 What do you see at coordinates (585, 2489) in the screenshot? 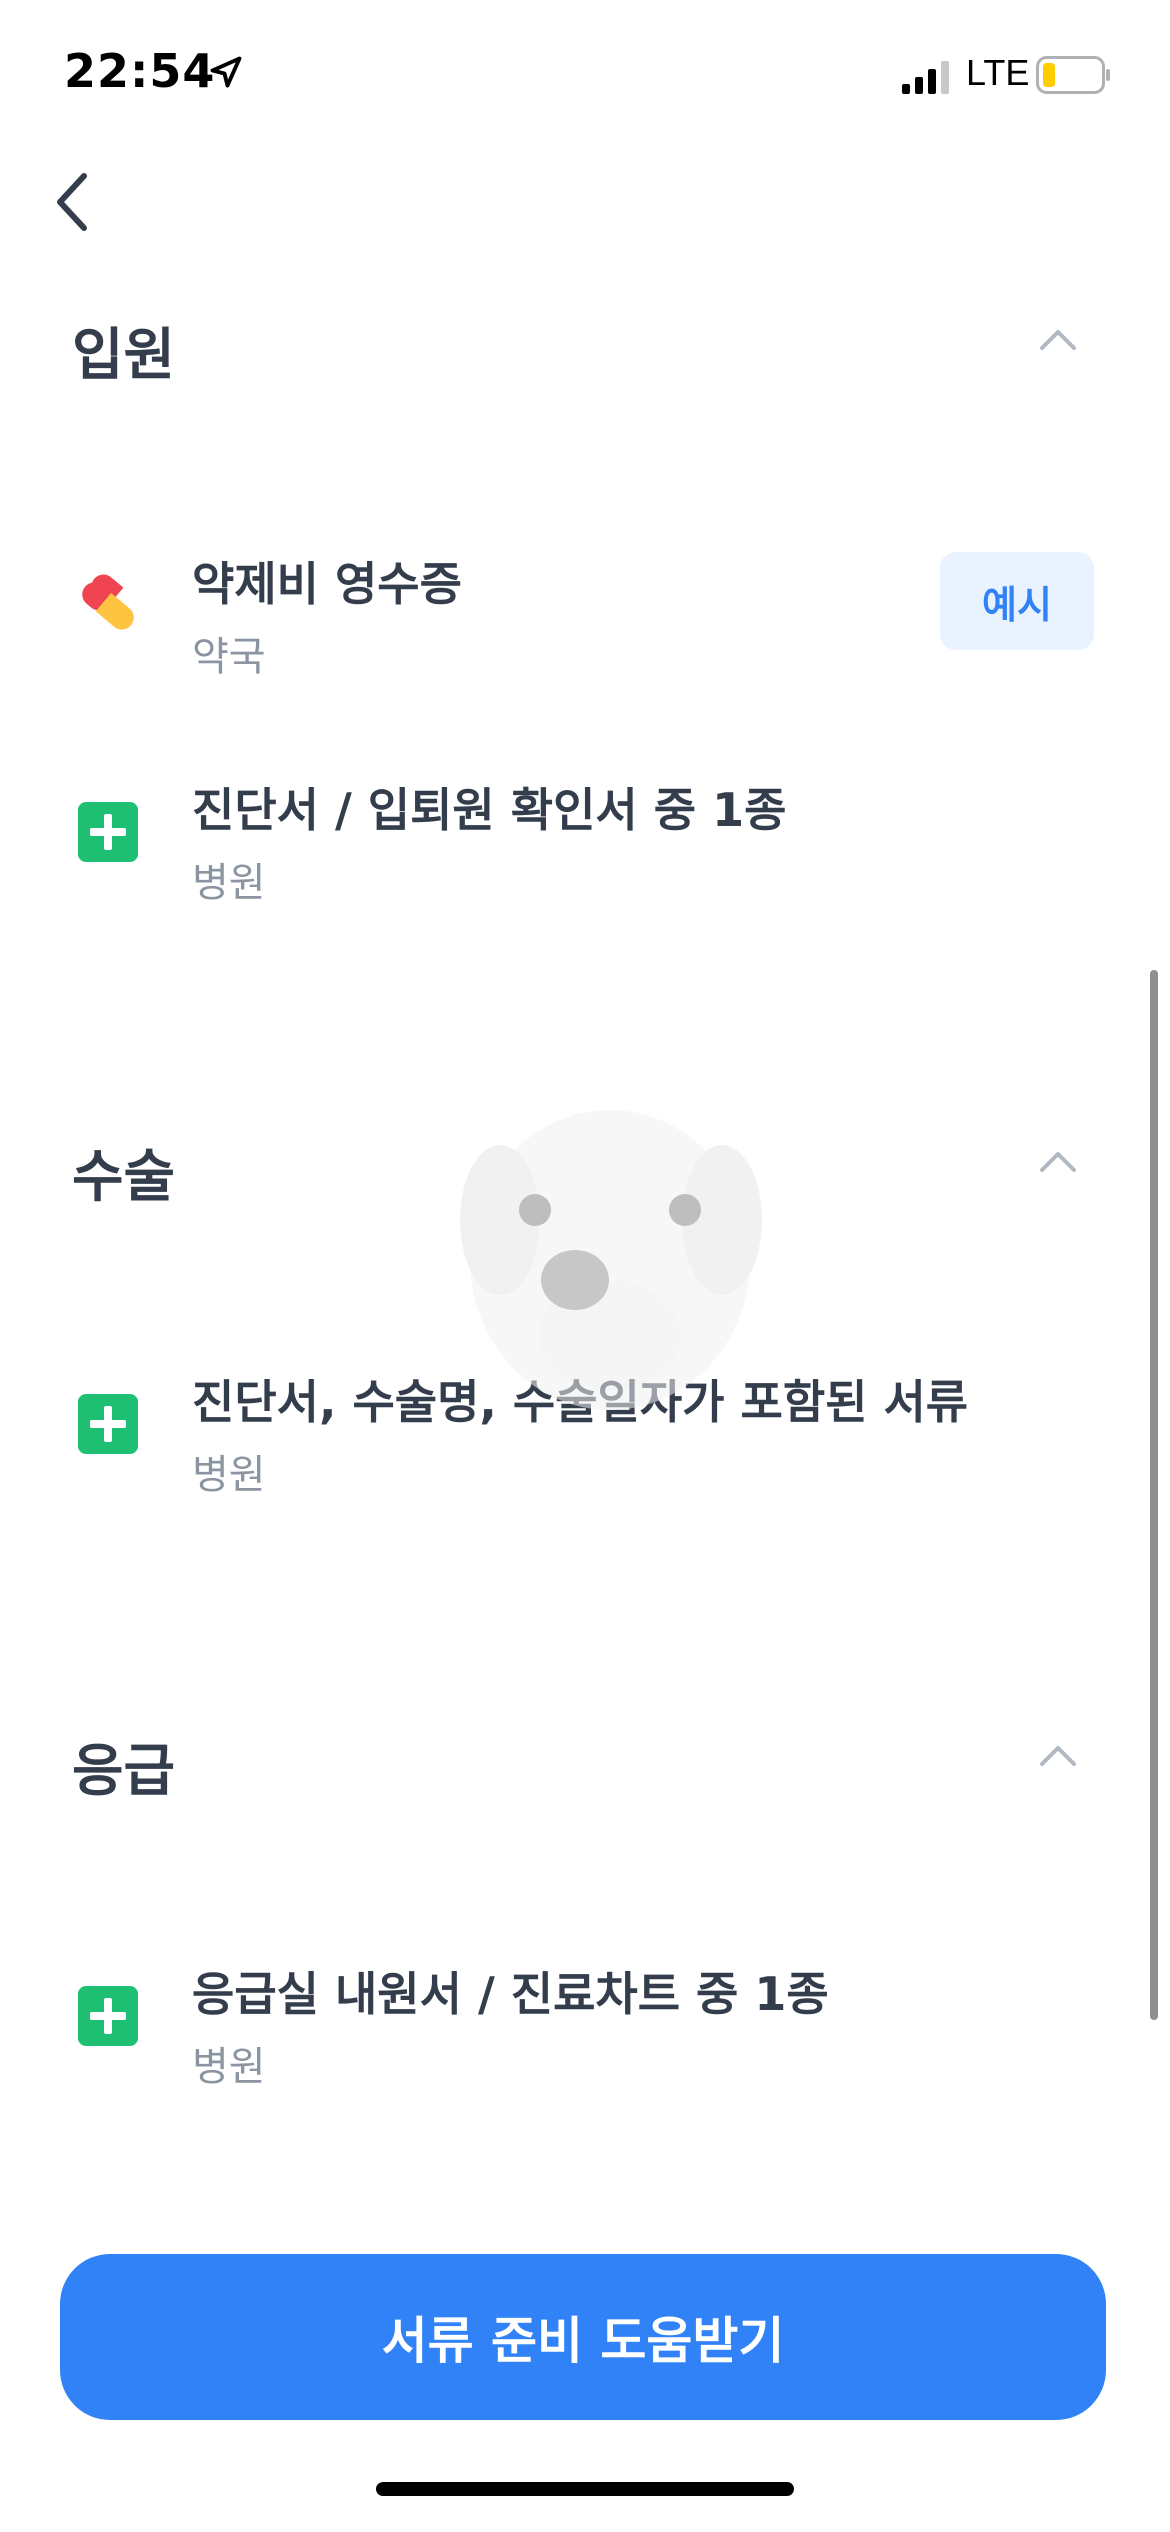
I see `home-indicator` at bounding box center [585, 2489].